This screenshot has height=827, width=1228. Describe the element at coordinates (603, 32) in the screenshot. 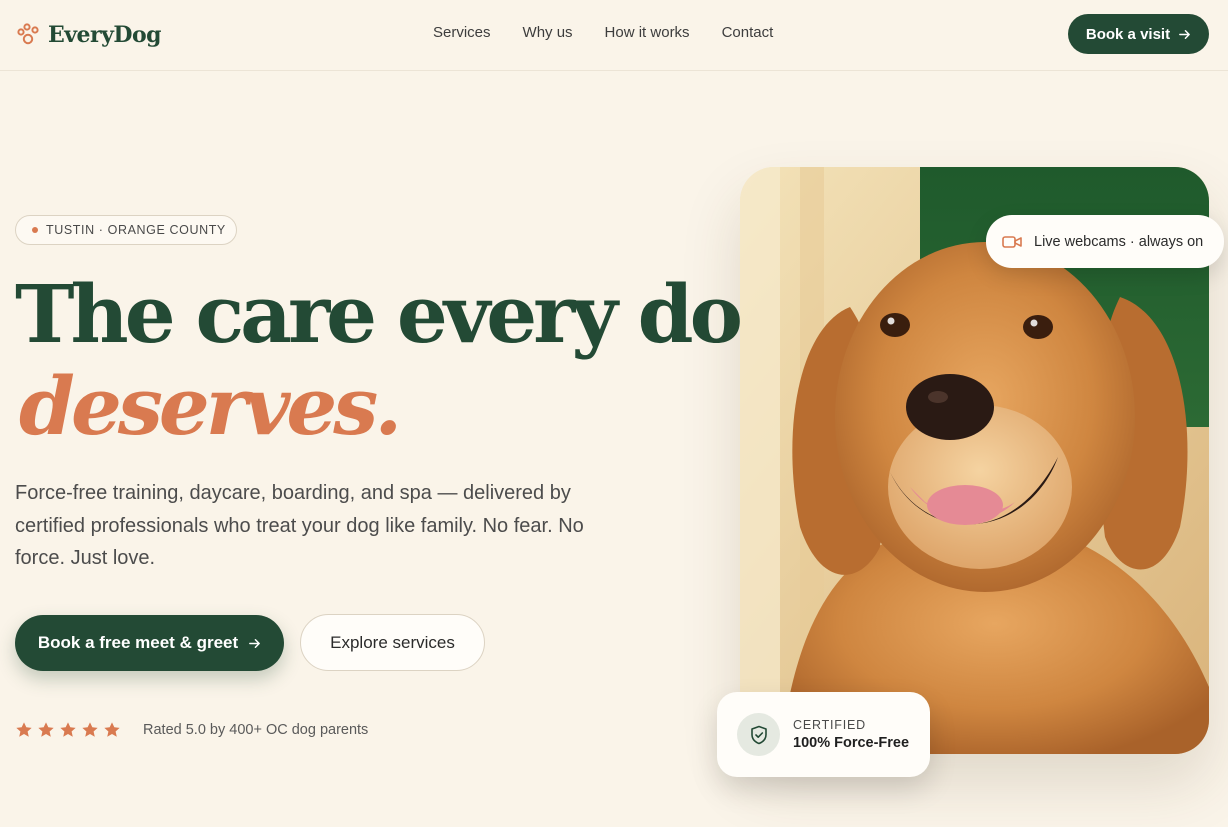

I see `nav-links: Services Why us How it works Contact` at that location.